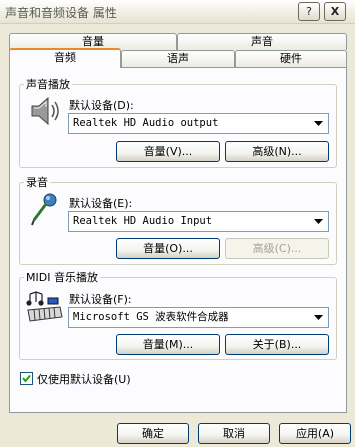 The height and width of the screenshot is (447, 355). I want to click on tab-voice: 语声, so click(178, 58).